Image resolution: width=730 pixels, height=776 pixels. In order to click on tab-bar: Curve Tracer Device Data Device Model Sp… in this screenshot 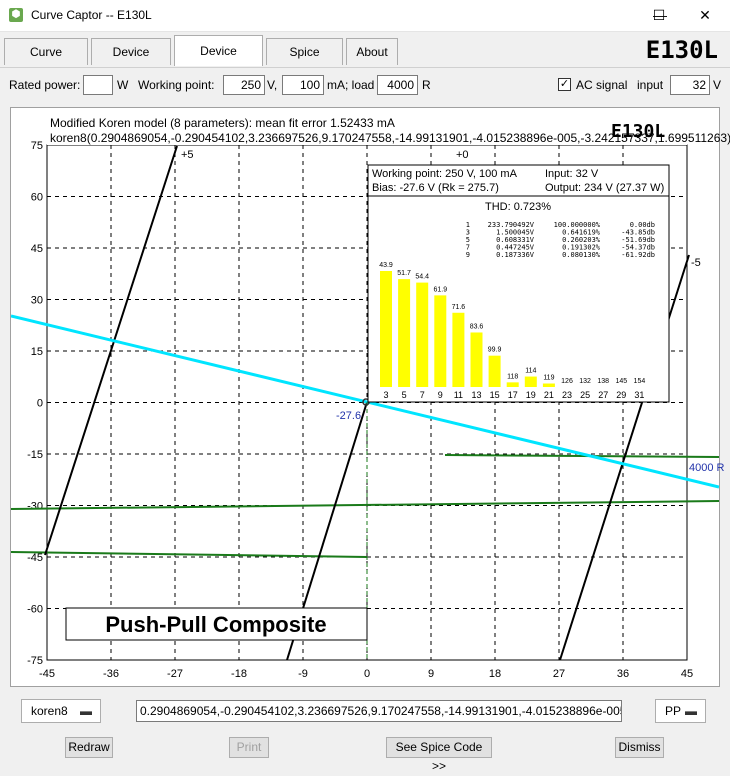, I will do `click(365, 60)`.